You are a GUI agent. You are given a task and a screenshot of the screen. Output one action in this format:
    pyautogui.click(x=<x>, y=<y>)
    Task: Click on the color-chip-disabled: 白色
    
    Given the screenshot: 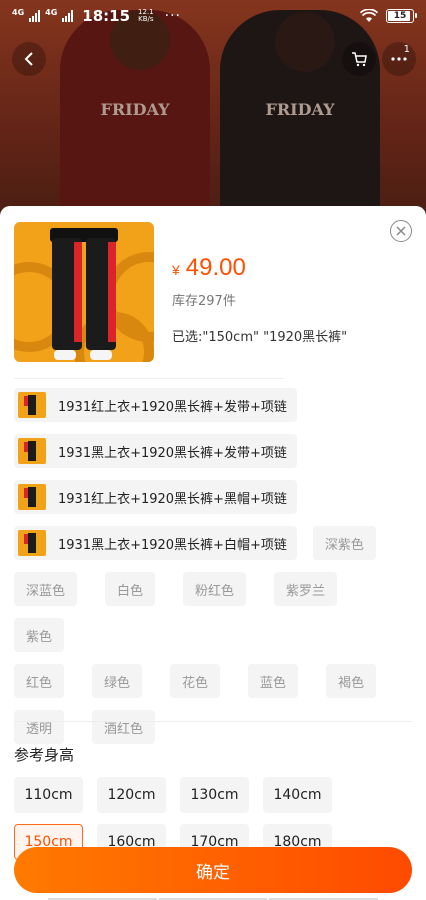 What is the action you would take?
    pyautogui.click(x=130, y=589)
    